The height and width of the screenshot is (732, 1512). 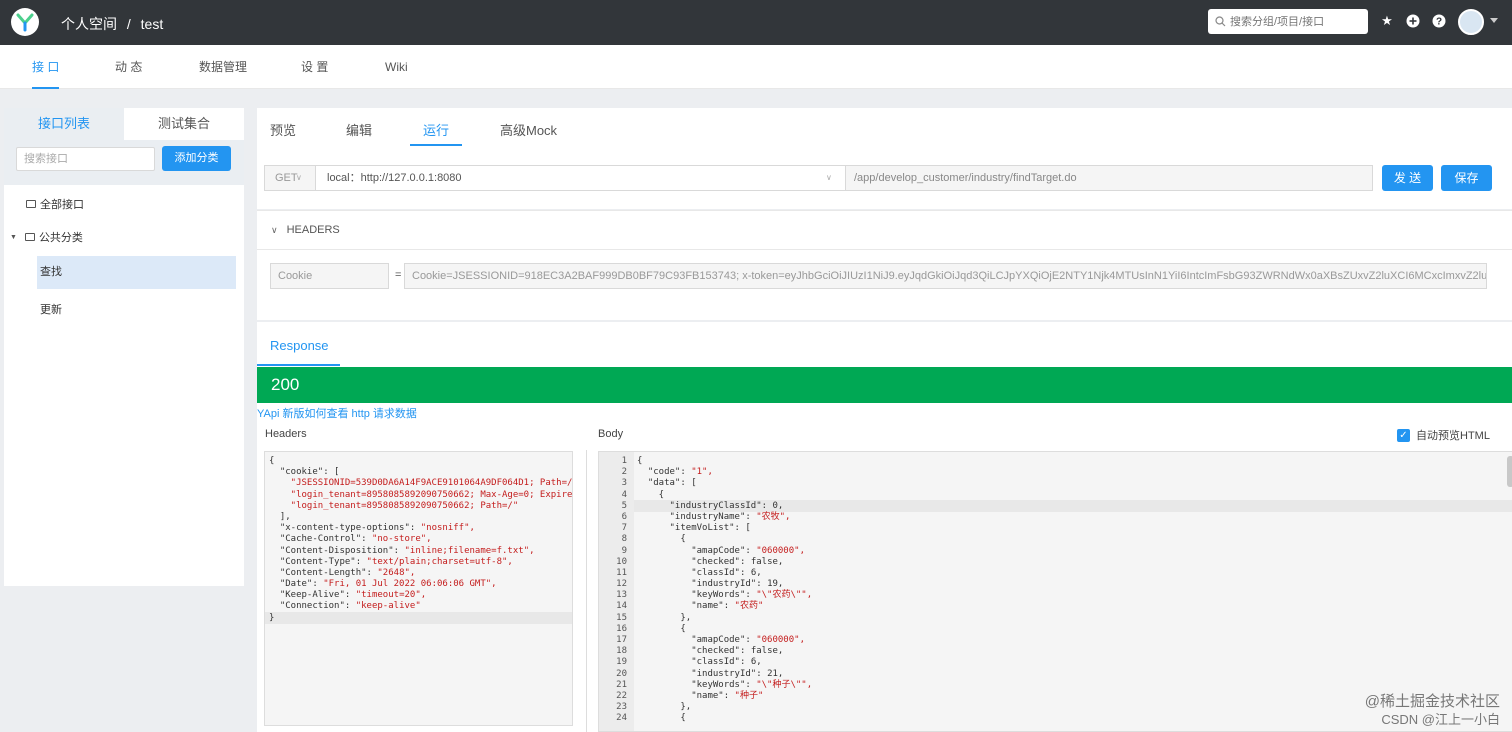 I want to click on tab-run: 运行, so click(x=436, y=129).